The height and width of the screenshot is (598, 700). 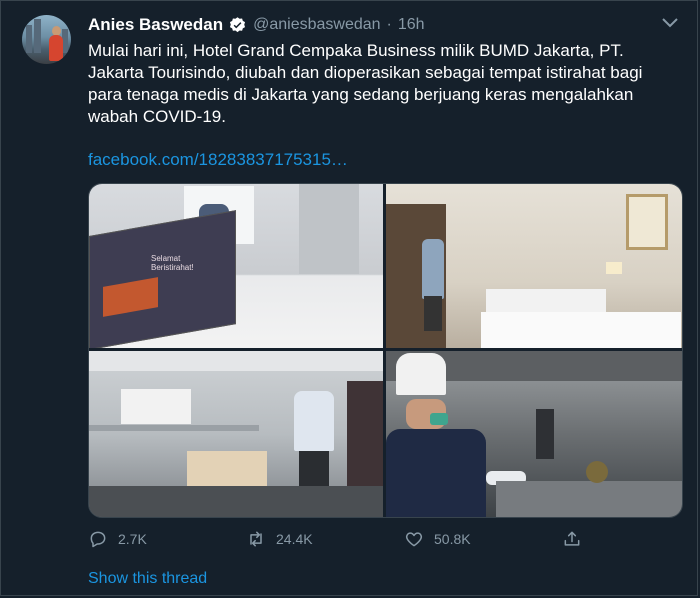 I want to click on verified-badge-icon, so click(x=238, y=24).